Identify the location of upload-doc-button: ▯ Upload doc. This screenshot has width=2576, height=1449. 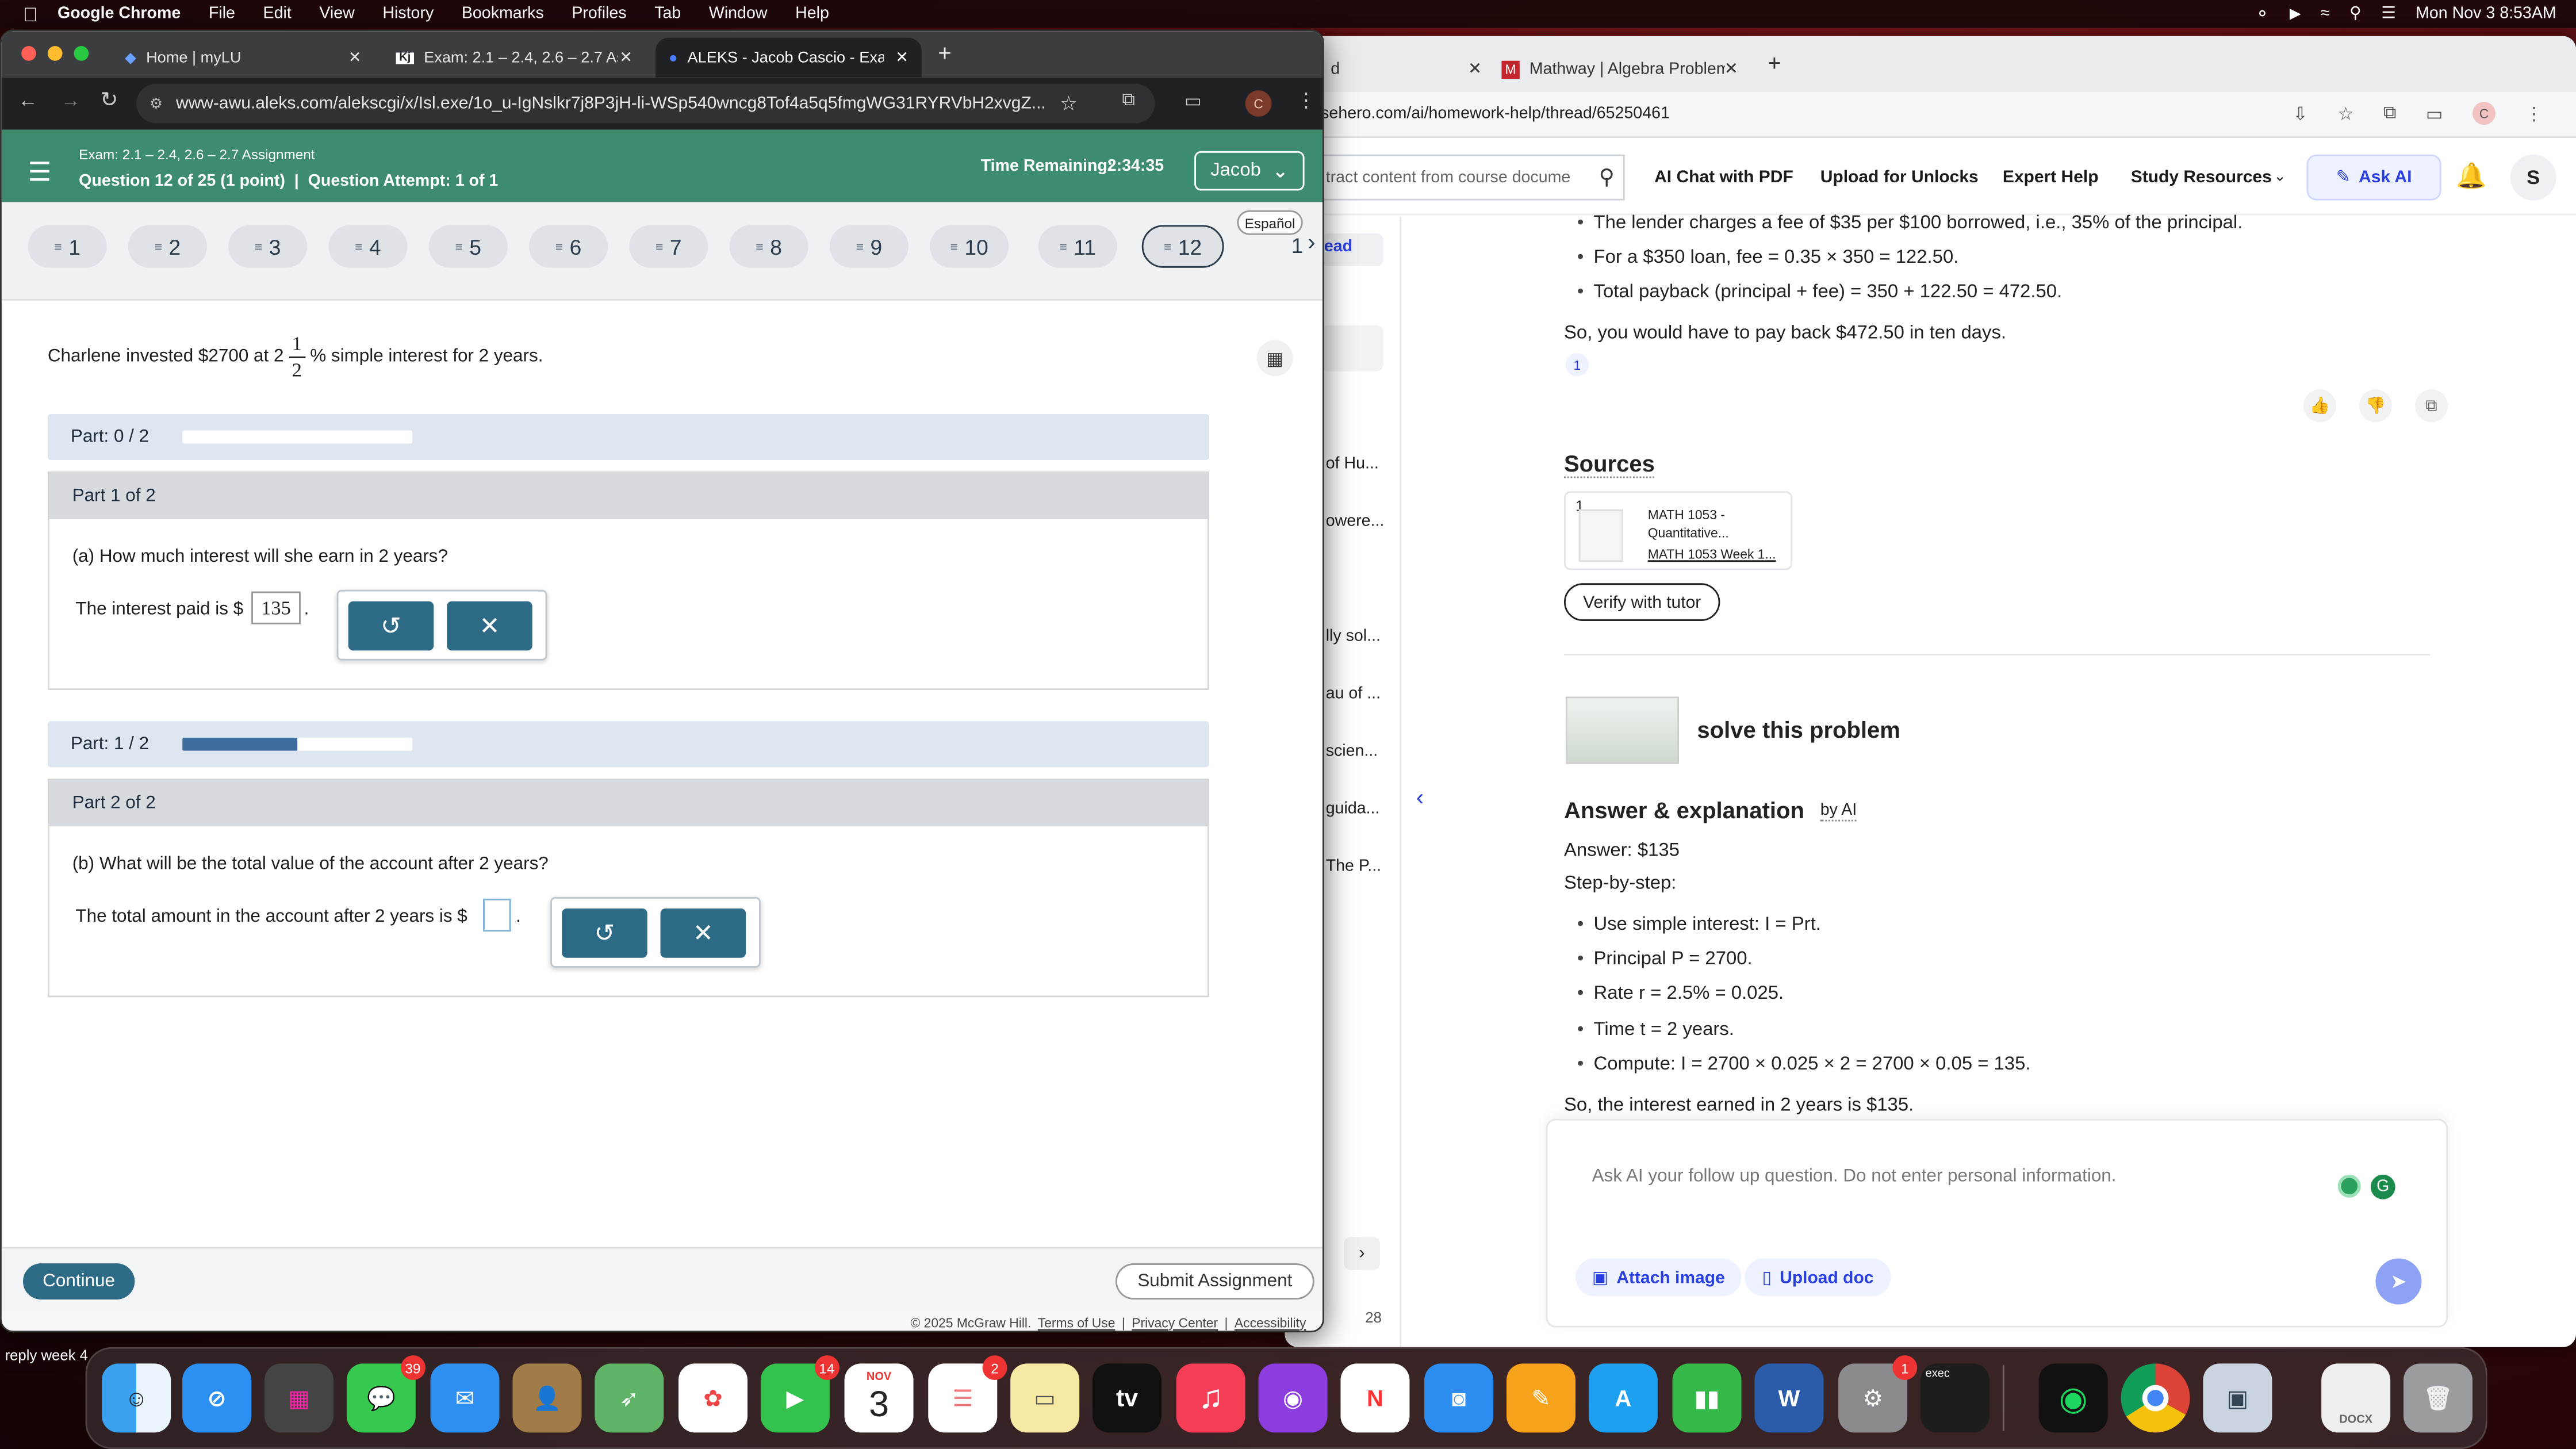
(1818, 1277).